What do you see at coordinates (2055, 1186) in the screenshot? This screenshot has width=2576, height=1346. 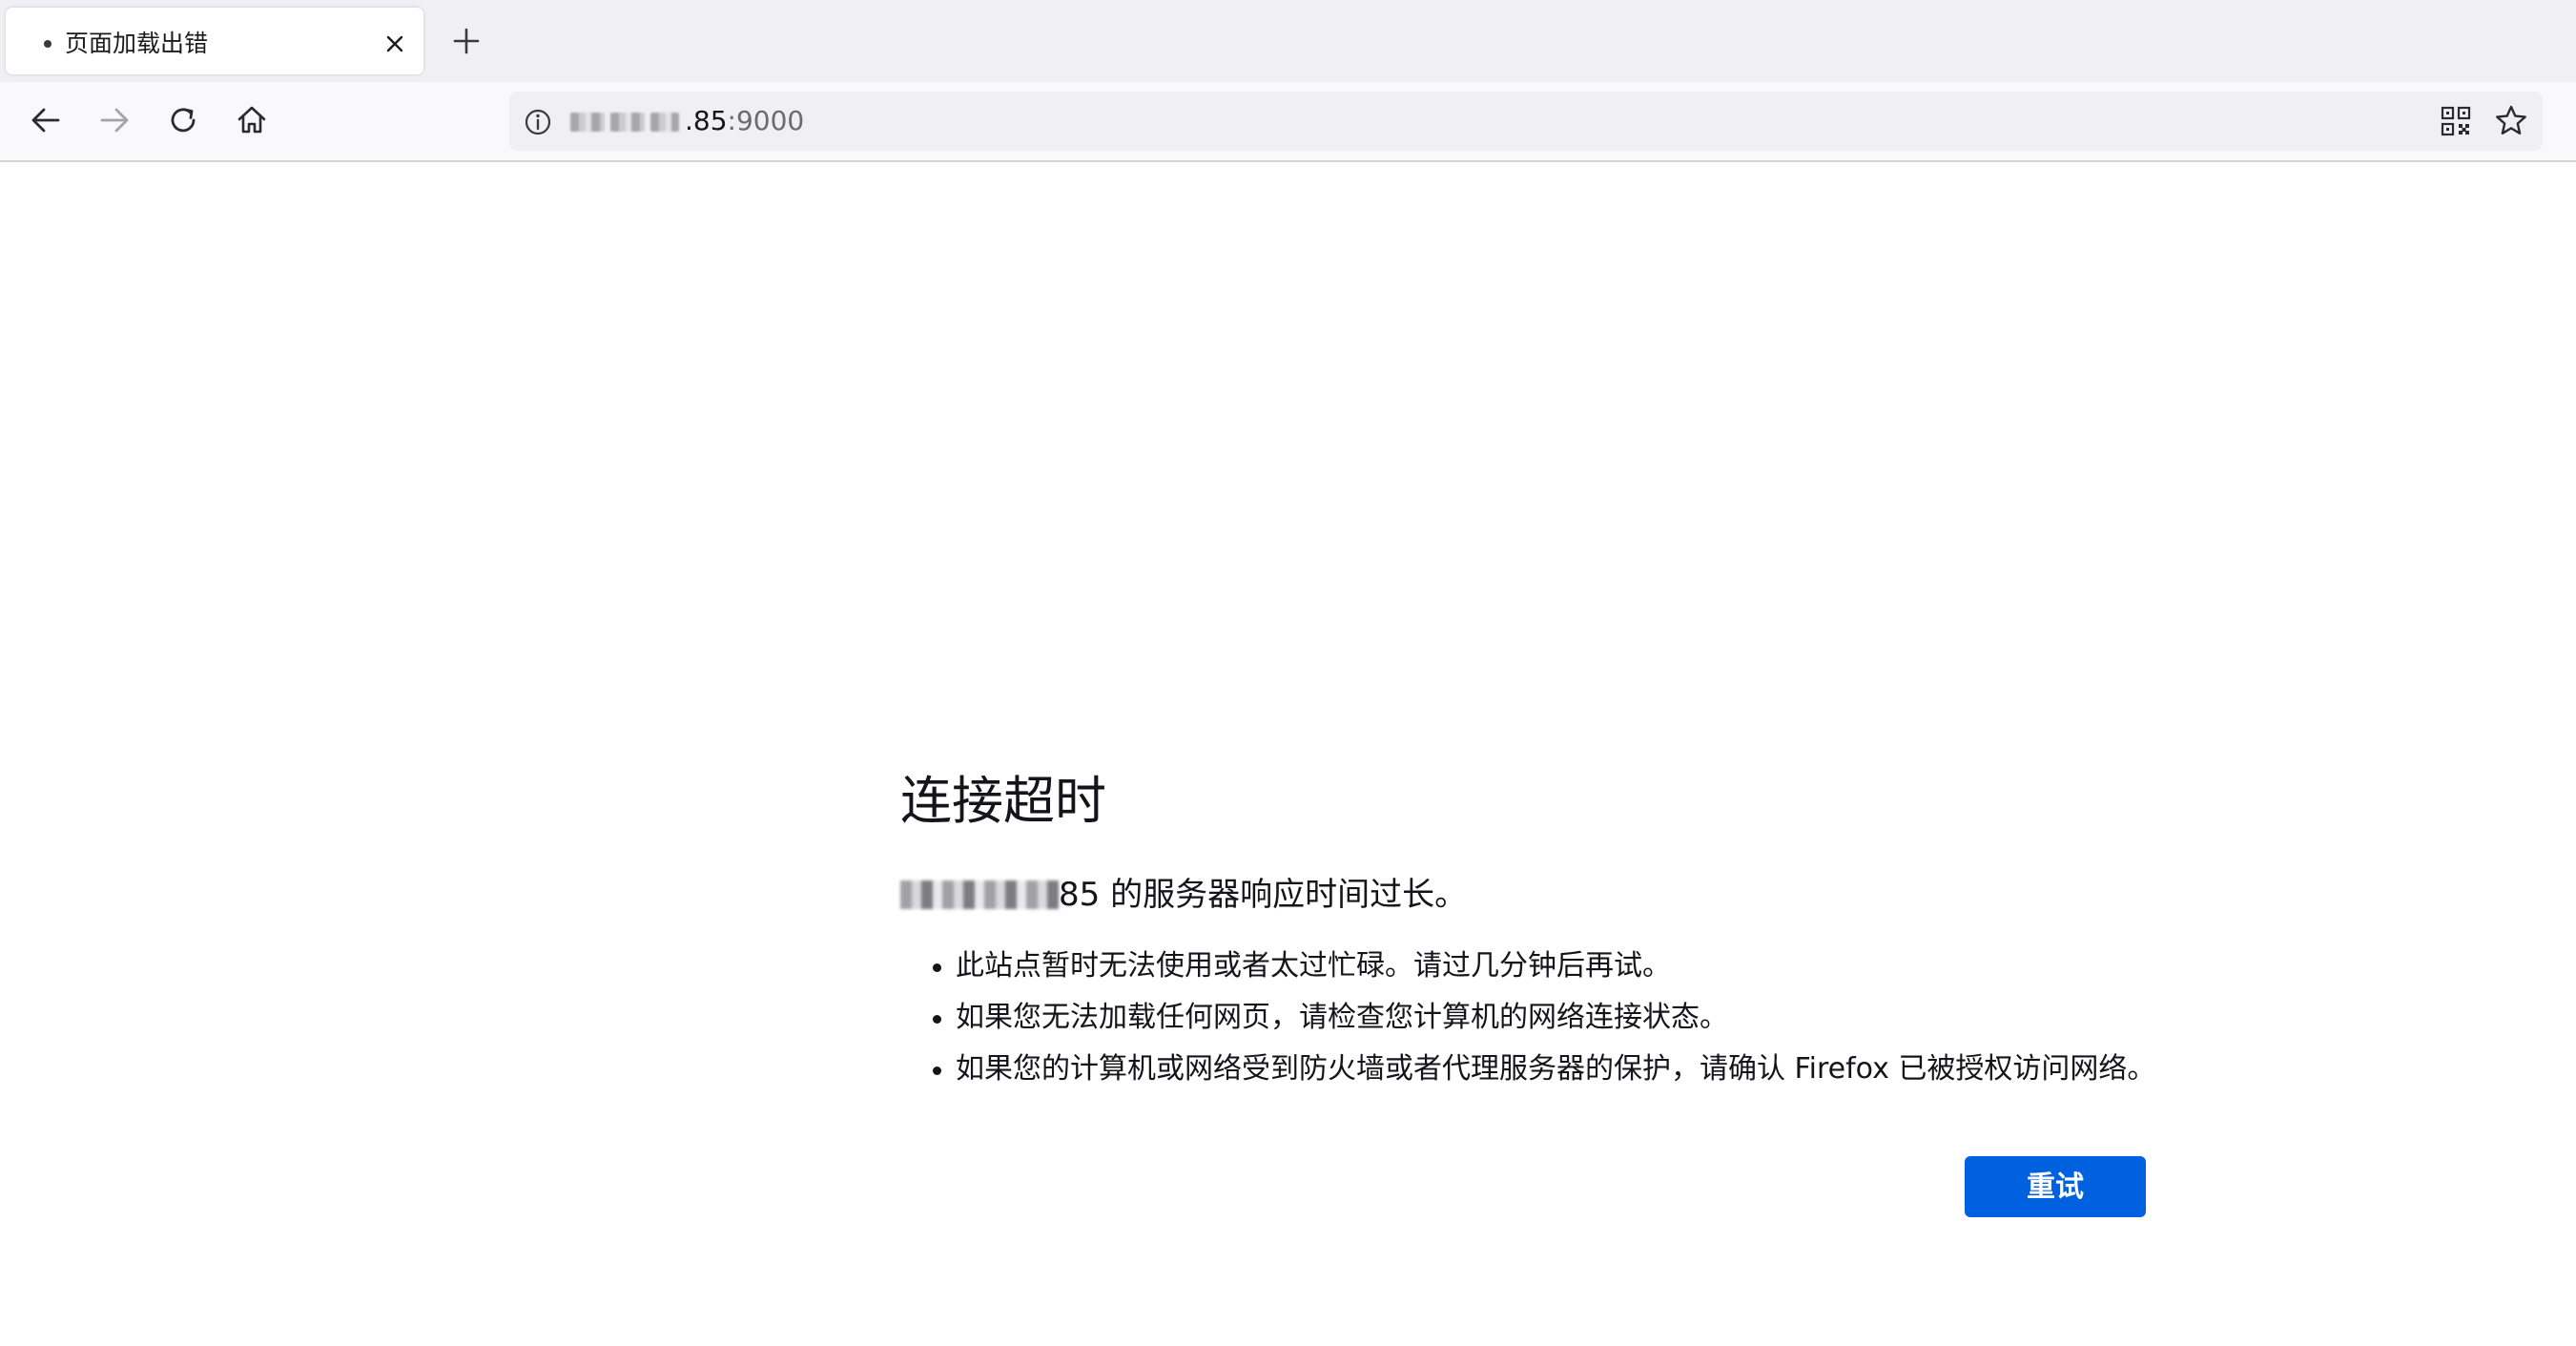 I see `retry-button: 重试` at bounding box center [2055, 1186].